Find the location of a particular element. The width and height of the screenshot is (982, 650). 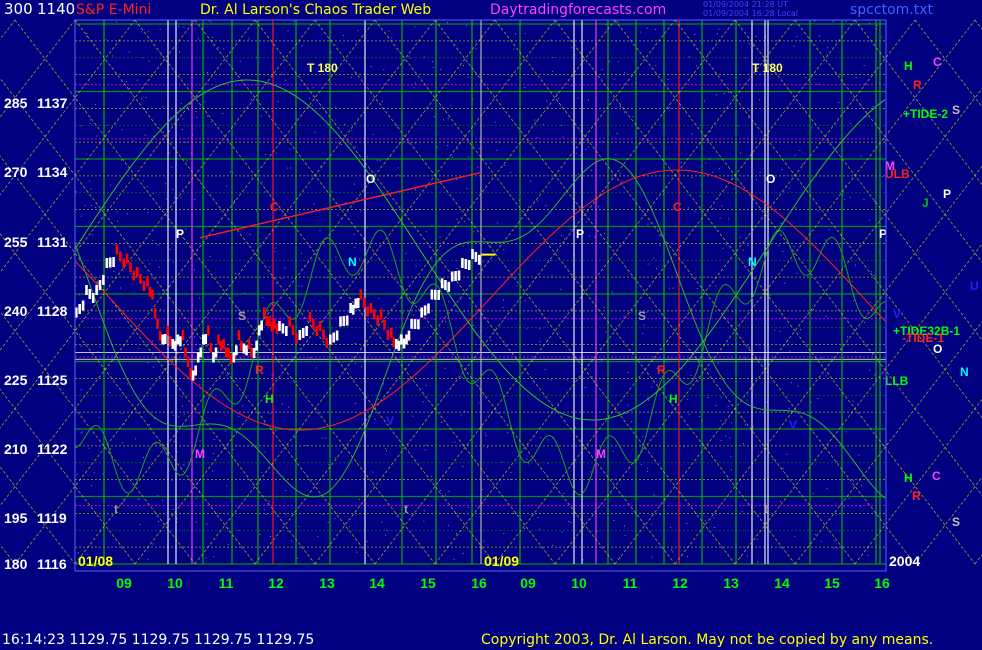

event-marker: V is located at coordinates (390, 421).